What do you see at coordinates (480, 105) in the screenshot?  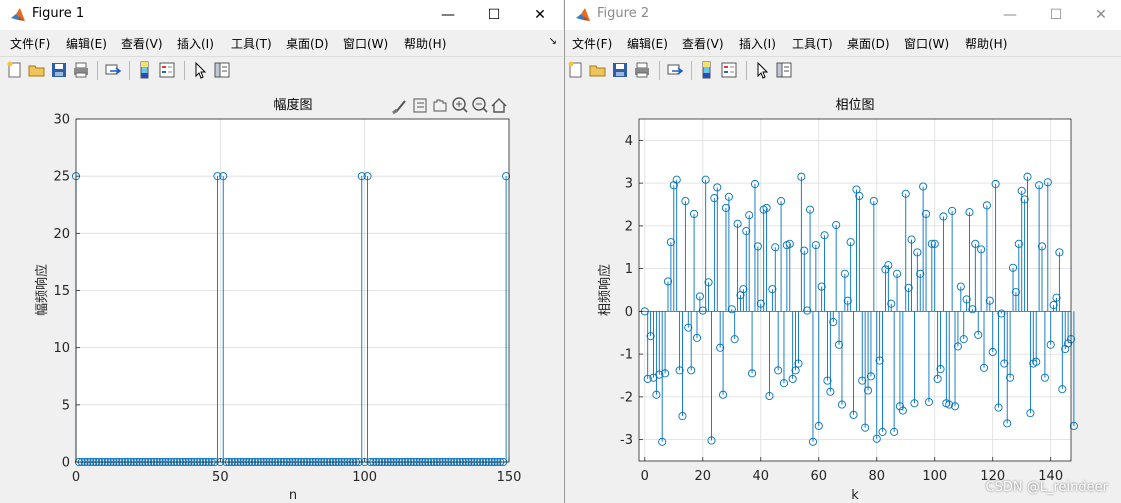 I see `zoom-out-icon` at bounding box center [480, 105].